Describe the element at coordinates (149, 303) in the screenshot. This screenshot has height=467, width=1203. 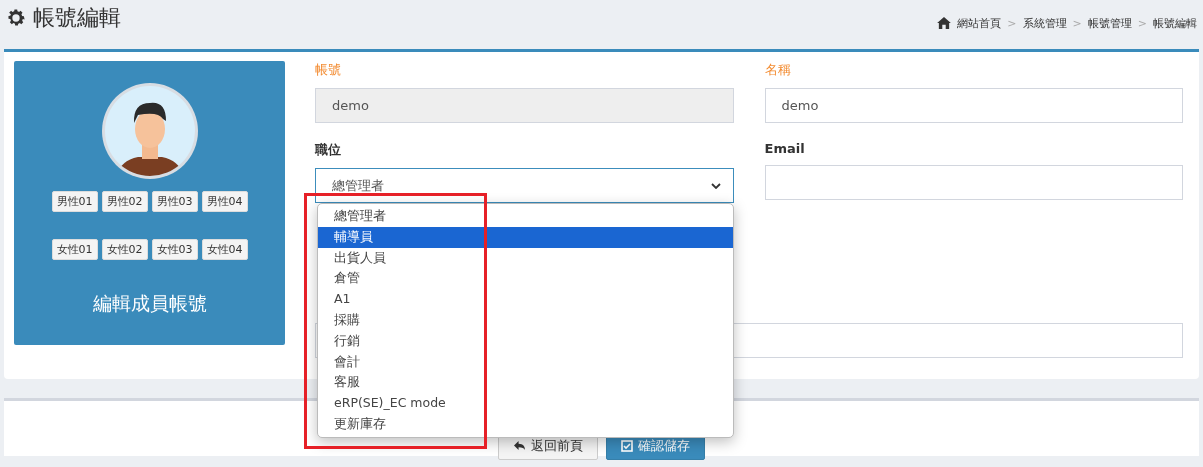
I see `panel-caption: 編輯成員帳號` at that location.